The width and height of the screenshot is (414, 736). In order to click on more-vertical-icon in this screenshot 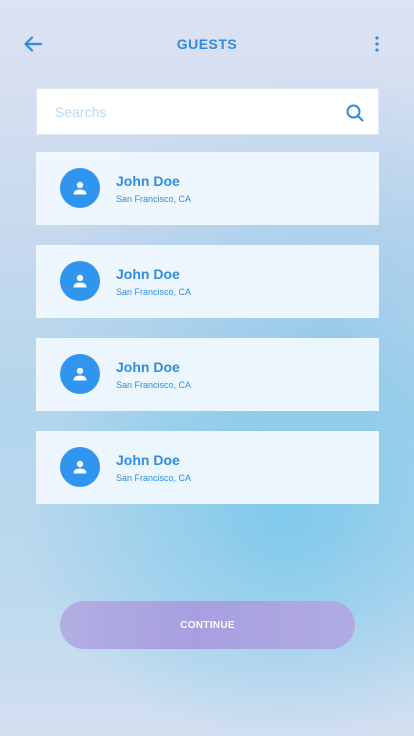, I will do `click(377, 44)`.